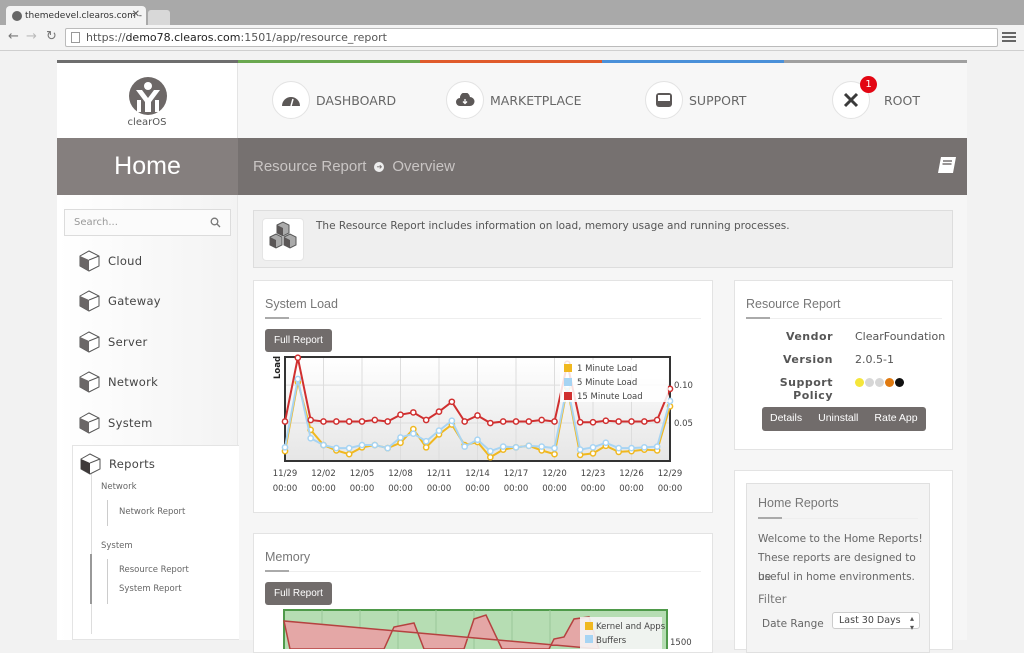 Image resolution: width=1024 pixels, height=653 pixels. What do you see at coordinates (607, 383) in the screenshot?
I see `legend-label: 5 Minute Load` at bounding box center [607, 383].